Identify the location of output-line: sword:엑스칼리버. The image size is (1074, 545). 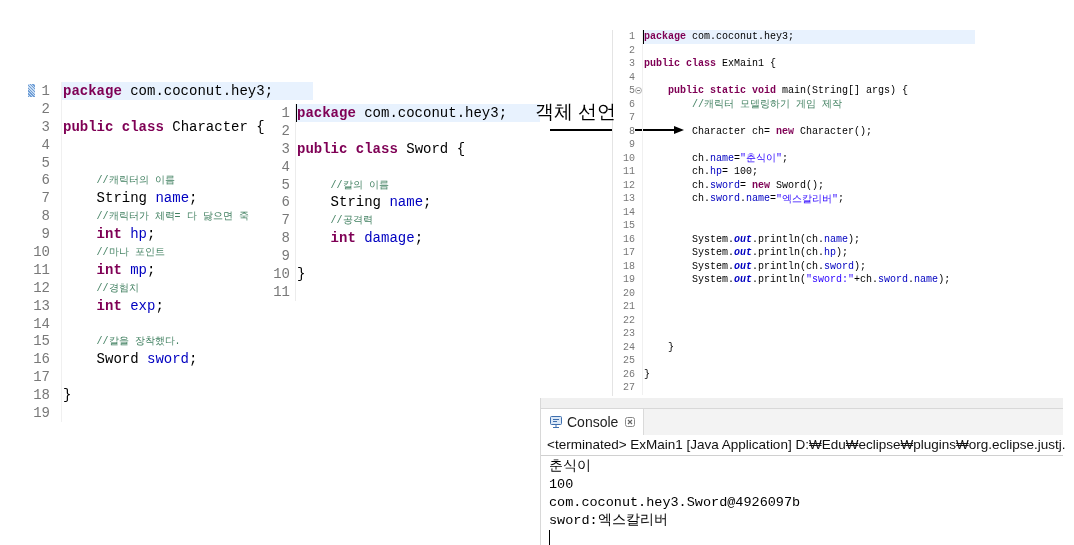
(609, 521).